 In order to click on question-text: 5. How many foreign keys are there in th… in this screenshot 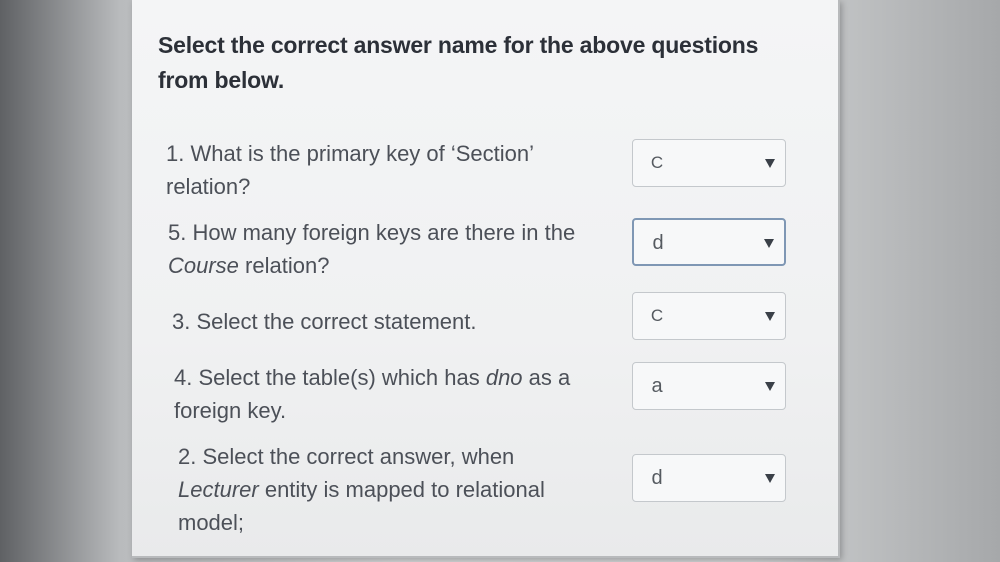, I will do `click(388, 249)`.